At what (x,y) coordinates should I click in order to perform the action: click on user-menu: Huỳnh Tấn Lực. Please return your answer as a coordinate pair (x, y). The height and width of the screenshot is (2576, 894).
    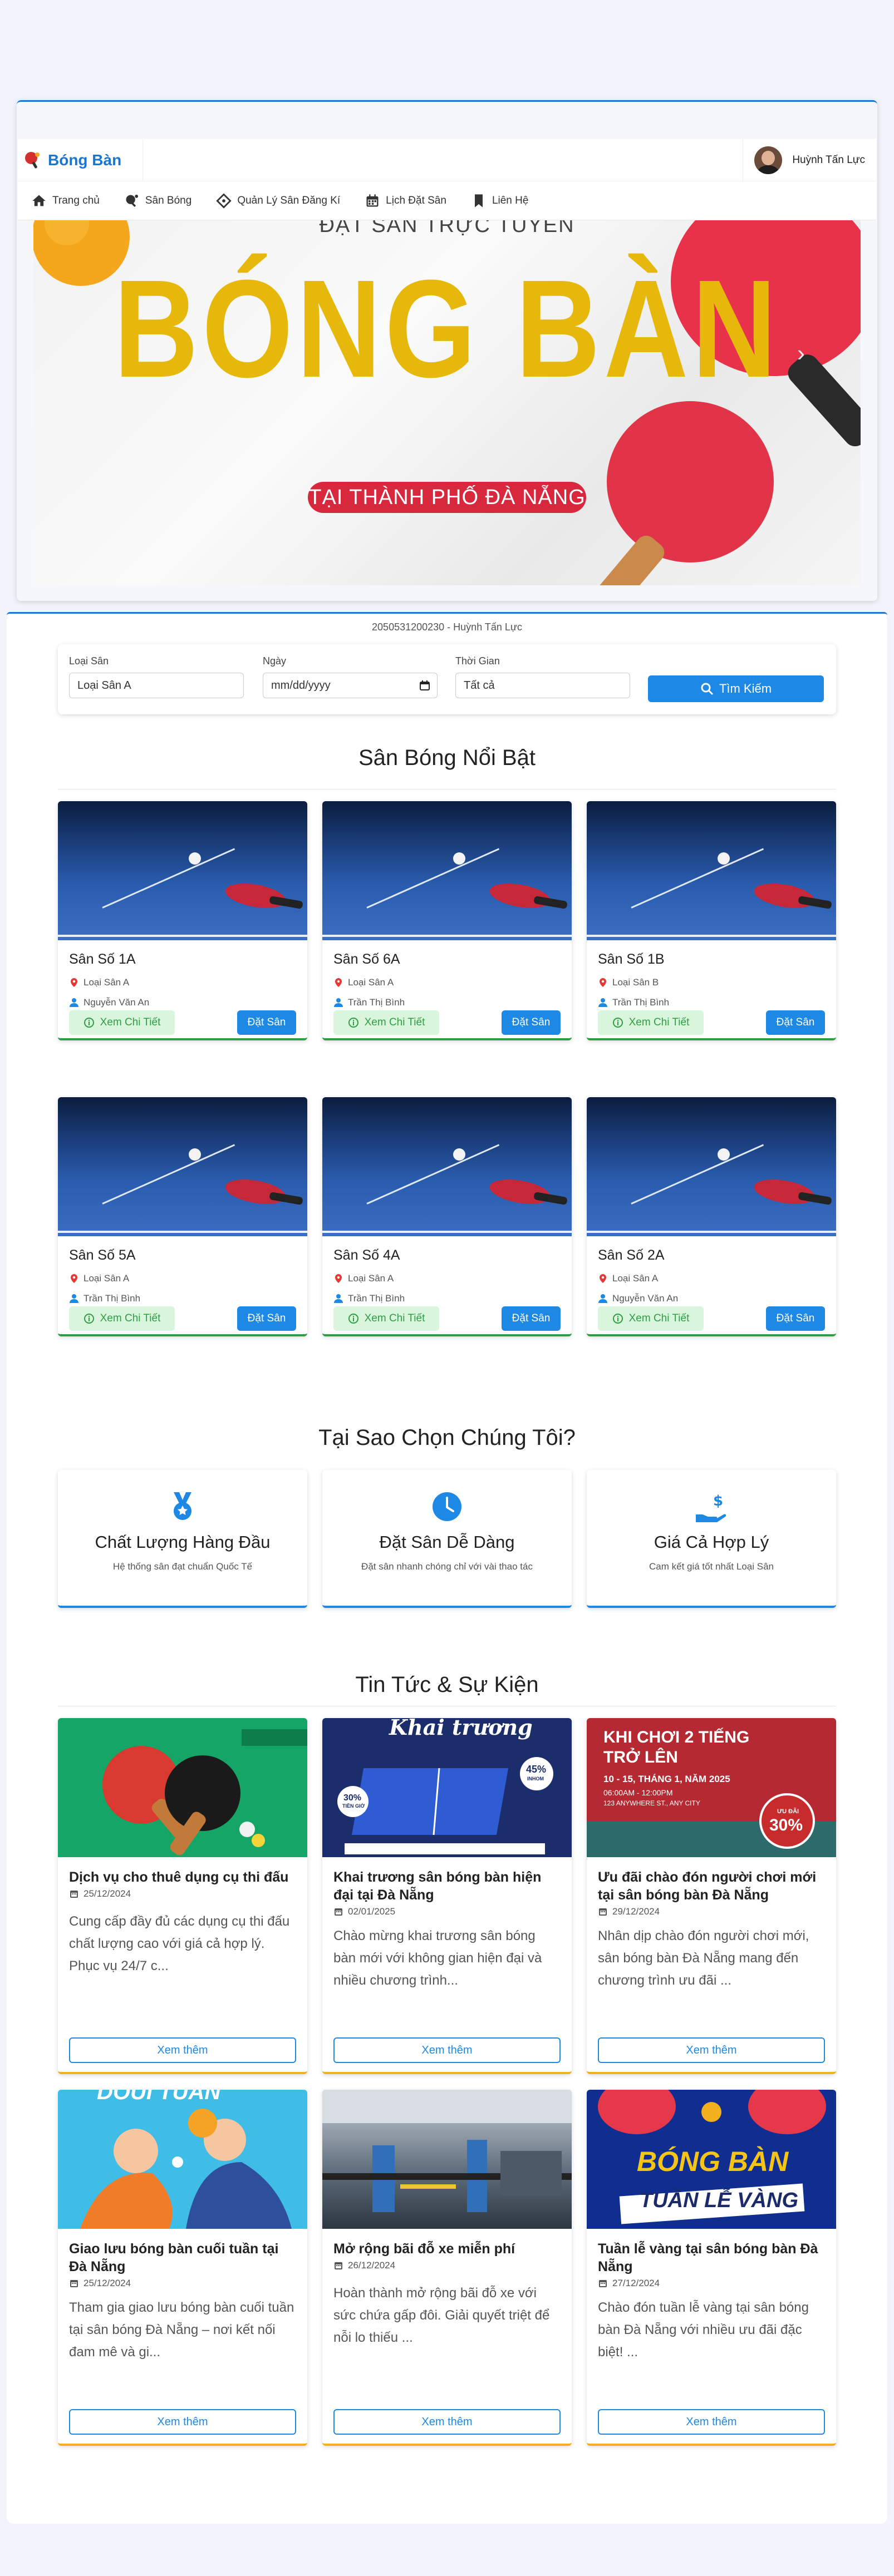
    Looking at the image, I should click on (809, 160).